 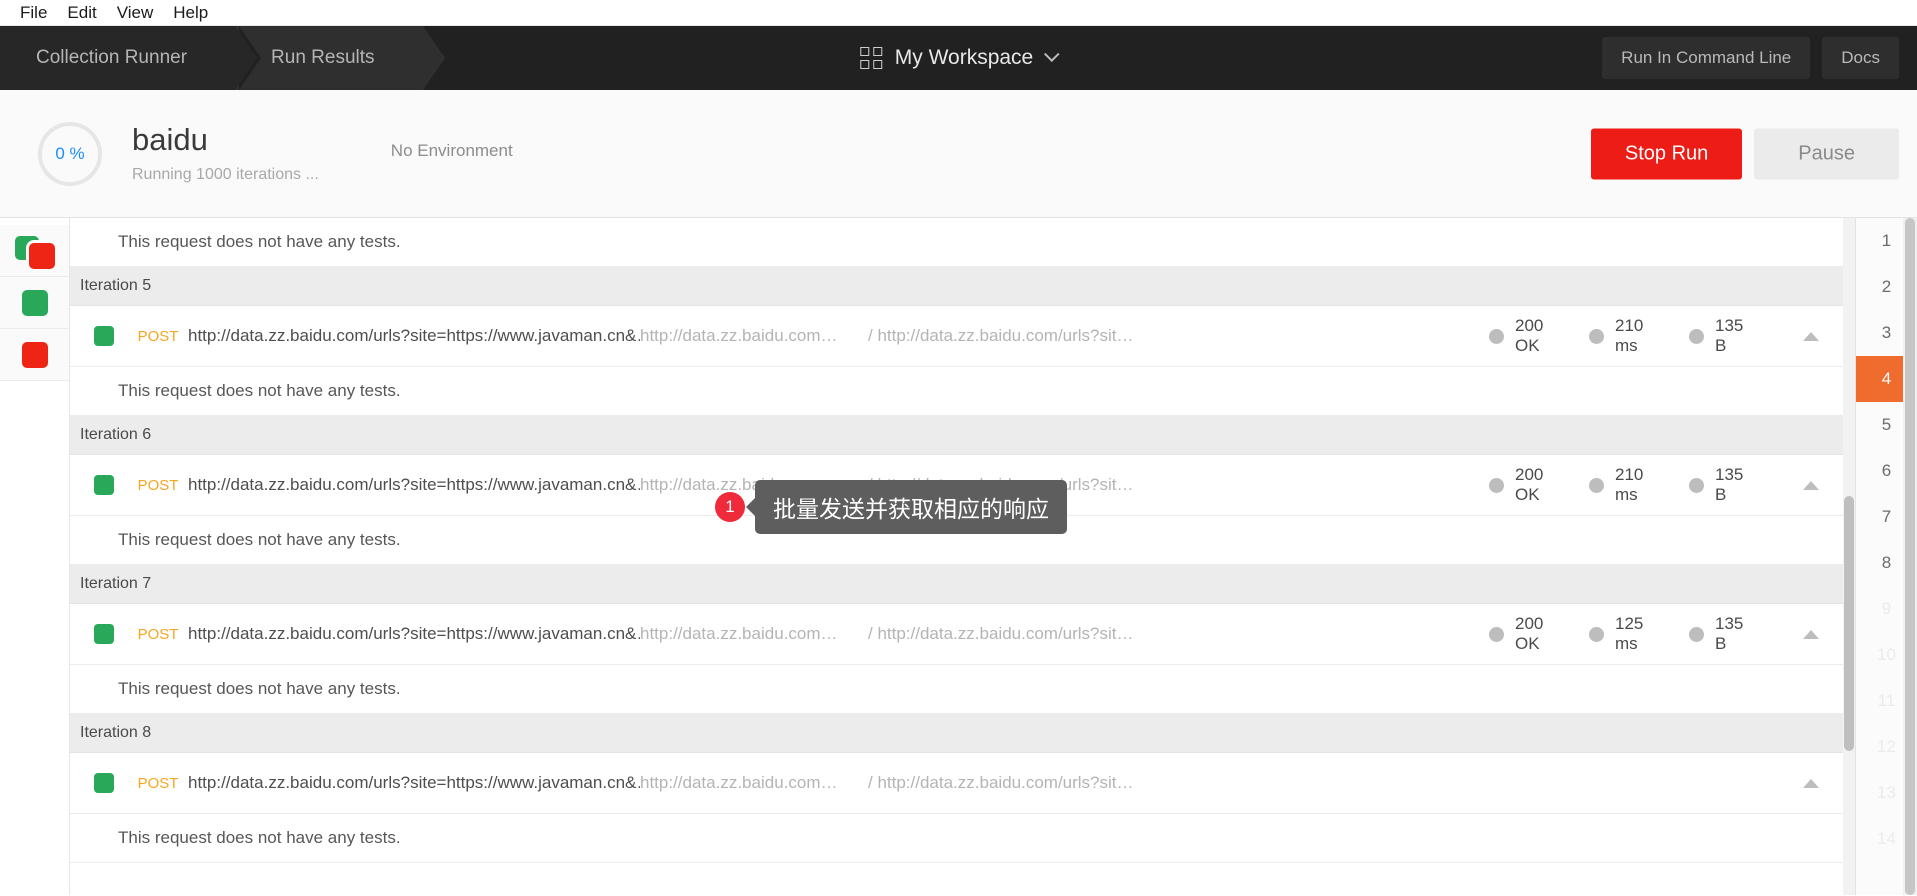 I want to click on progress-percent: 0 %, so click(x=70, y=153).